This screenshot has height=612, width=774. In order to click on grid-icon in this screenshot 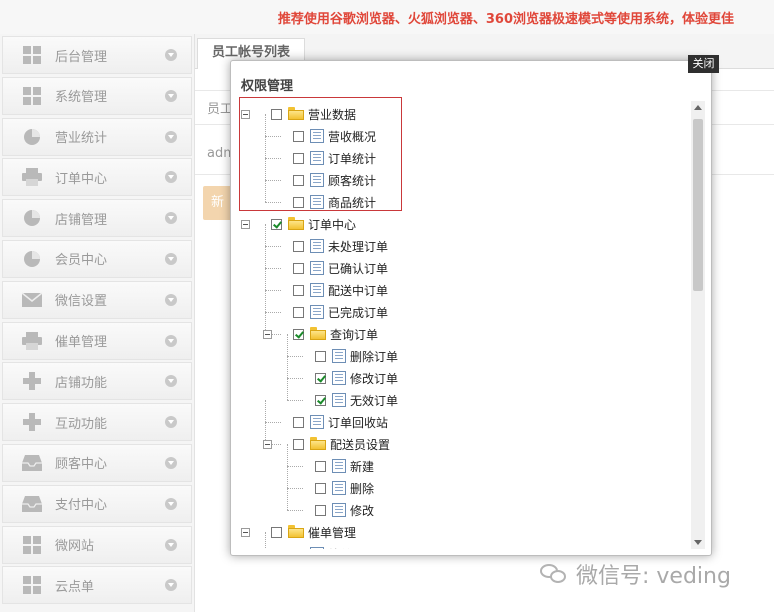, I will do `click(32, 585)`.